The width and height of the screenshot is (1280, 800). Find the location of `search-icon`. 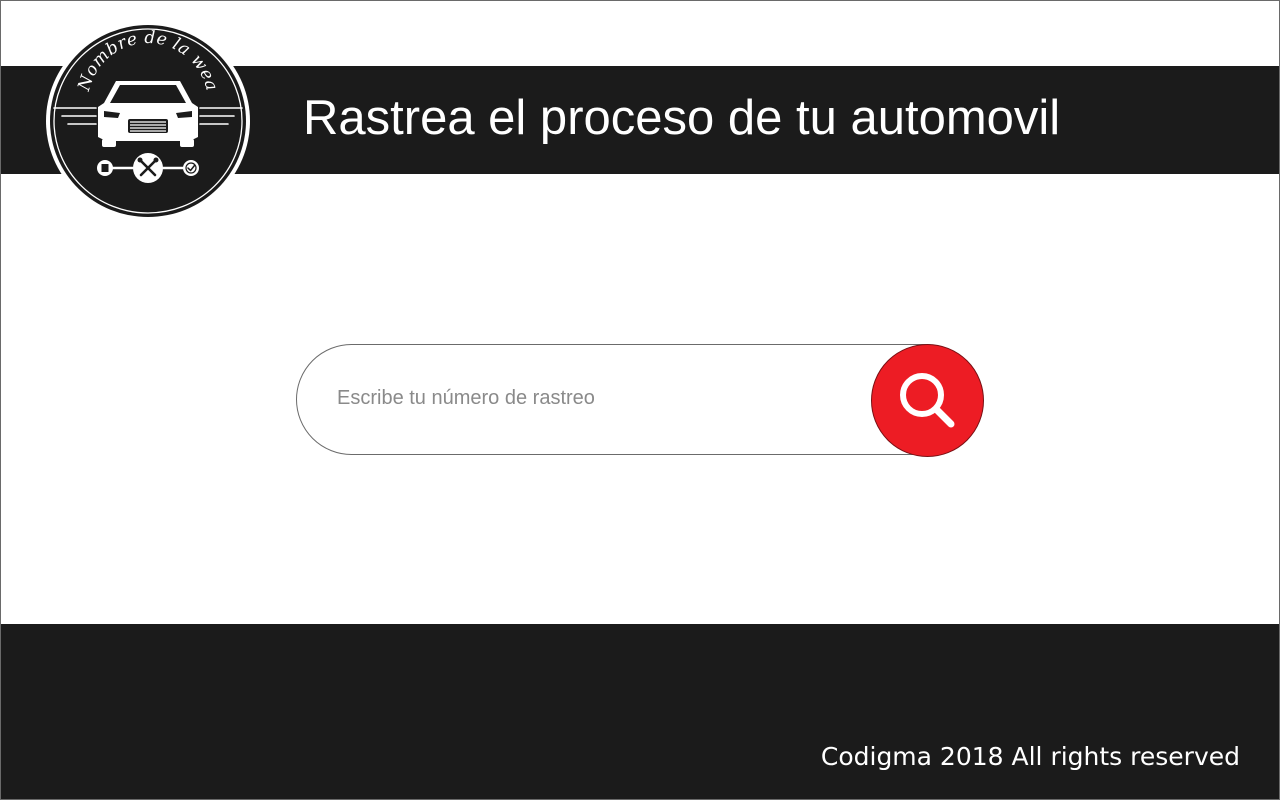

search-icon is located at coordinates (926, 399).